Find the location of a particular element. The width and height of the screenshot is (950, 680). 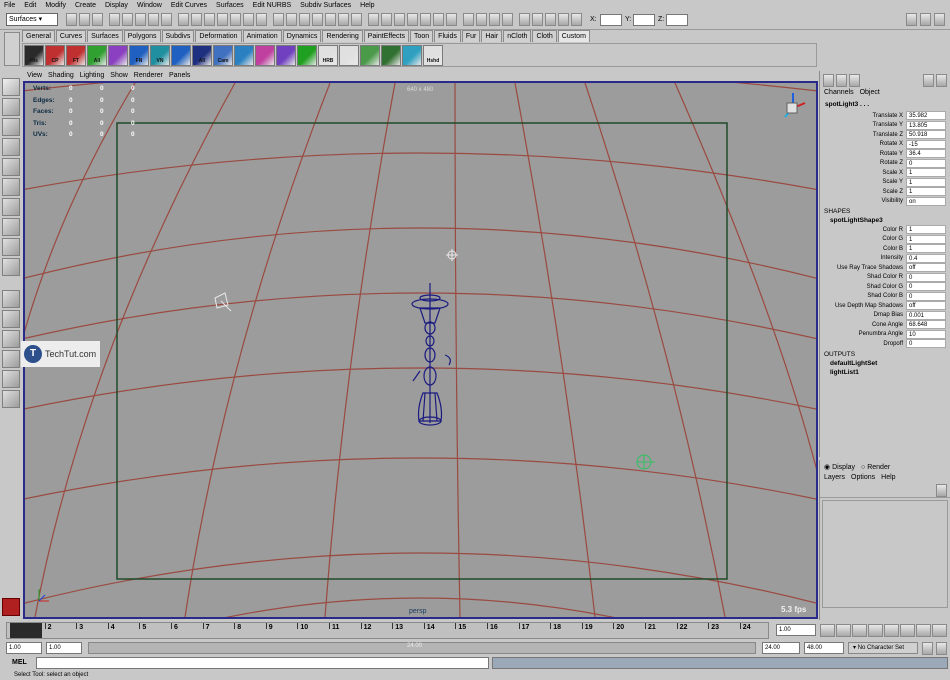

step-forward-key-icon is located at coordinates (907, 630).